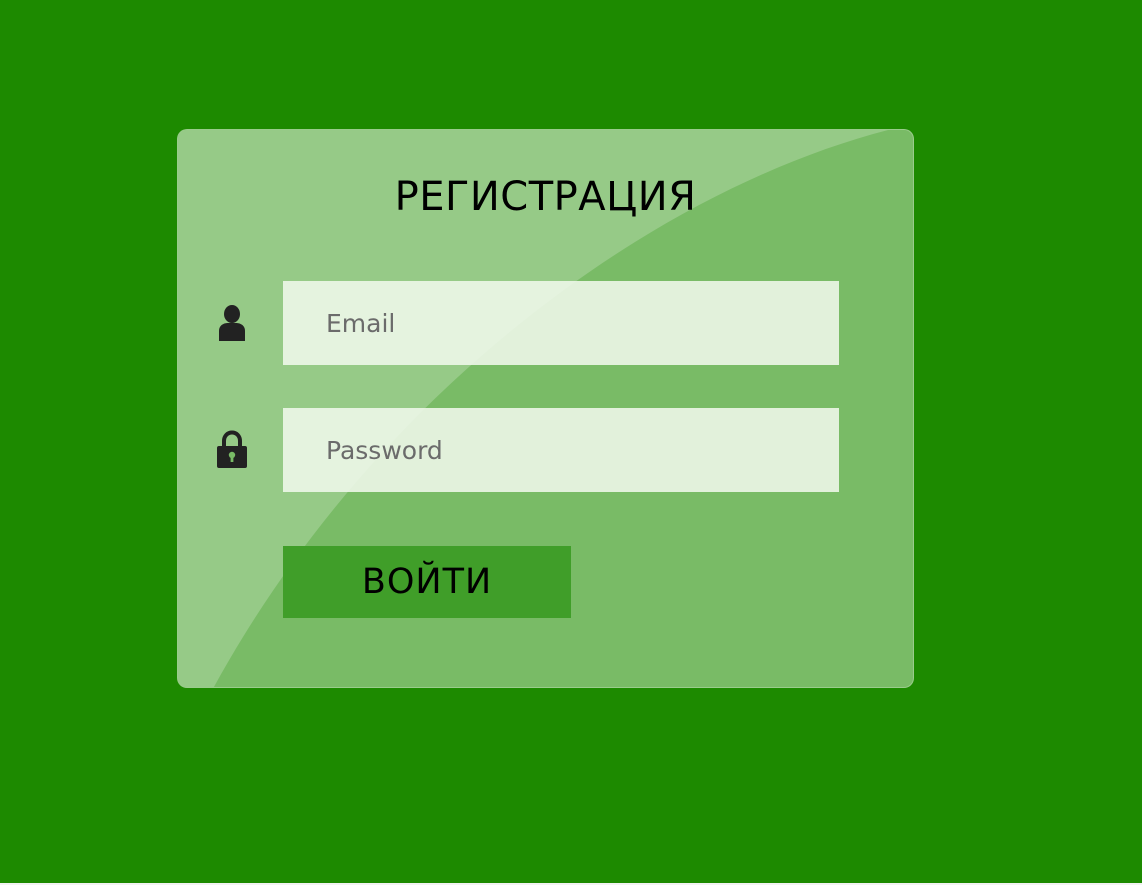  What do you see at coordinates (427, 582) in the screenshot?
I see `login-button: ВОЙТИ` at bounding box center [427, 582].